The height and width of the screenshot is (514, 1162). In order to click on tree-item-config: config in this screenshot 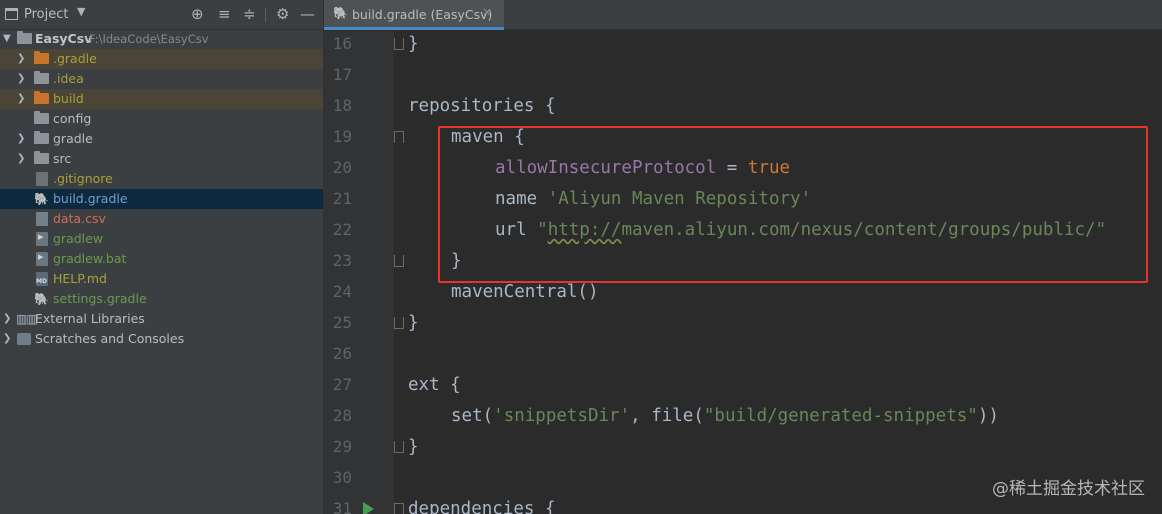, I will do `click(161, 119)`.